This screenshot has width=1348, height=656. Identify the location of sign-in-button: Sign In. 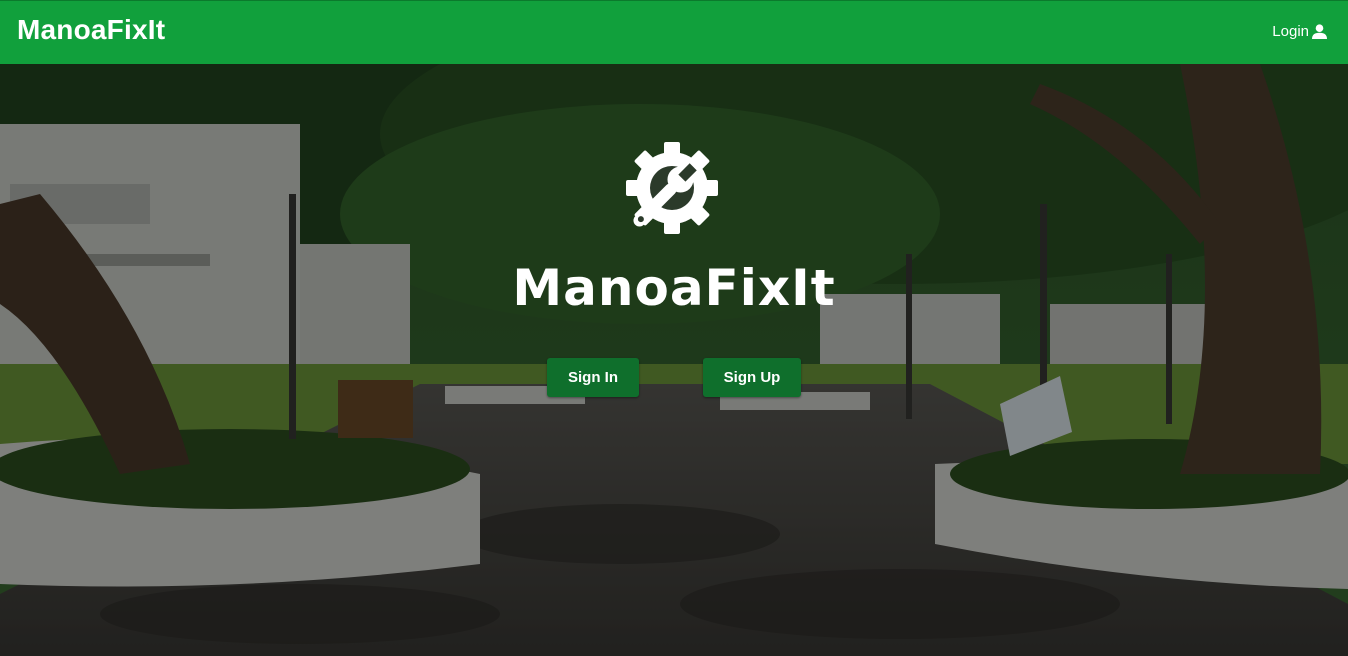
(593, 377).